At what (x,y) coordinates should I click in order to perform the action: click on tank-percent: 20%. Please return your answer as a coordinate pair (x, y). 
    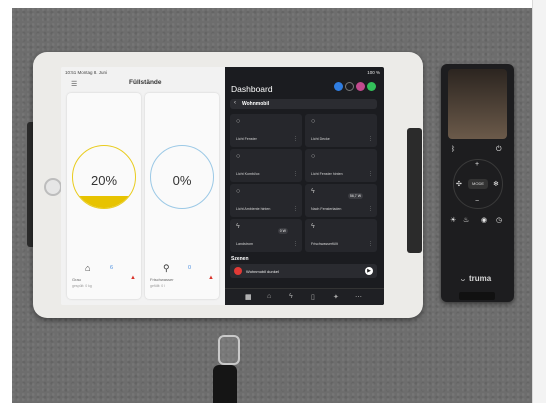
    Looking at the image, I should click on (104, 180).